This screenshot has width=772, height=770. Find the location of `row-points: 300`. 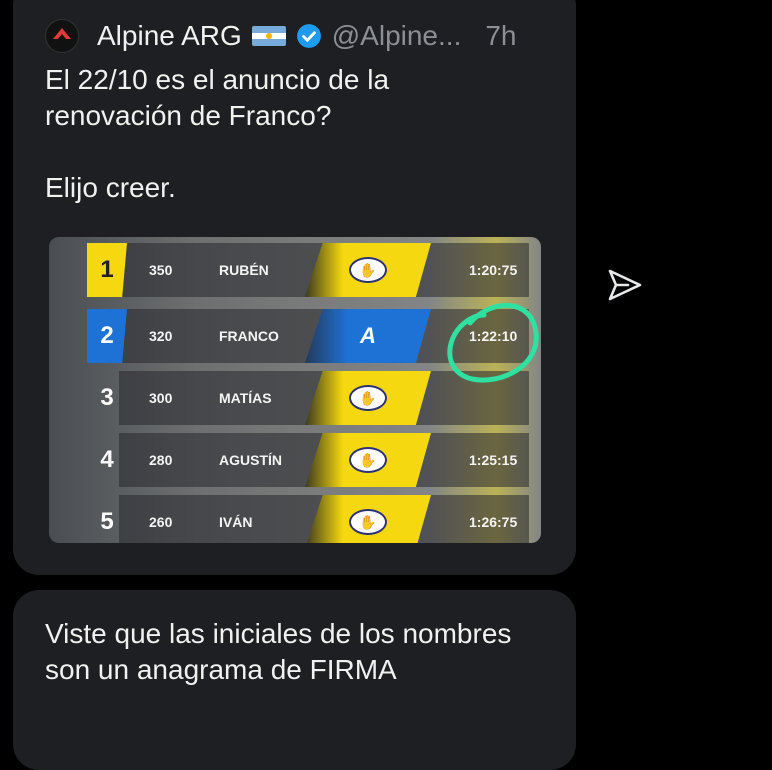

row-points: 300 is located at coordinates (161, 398).